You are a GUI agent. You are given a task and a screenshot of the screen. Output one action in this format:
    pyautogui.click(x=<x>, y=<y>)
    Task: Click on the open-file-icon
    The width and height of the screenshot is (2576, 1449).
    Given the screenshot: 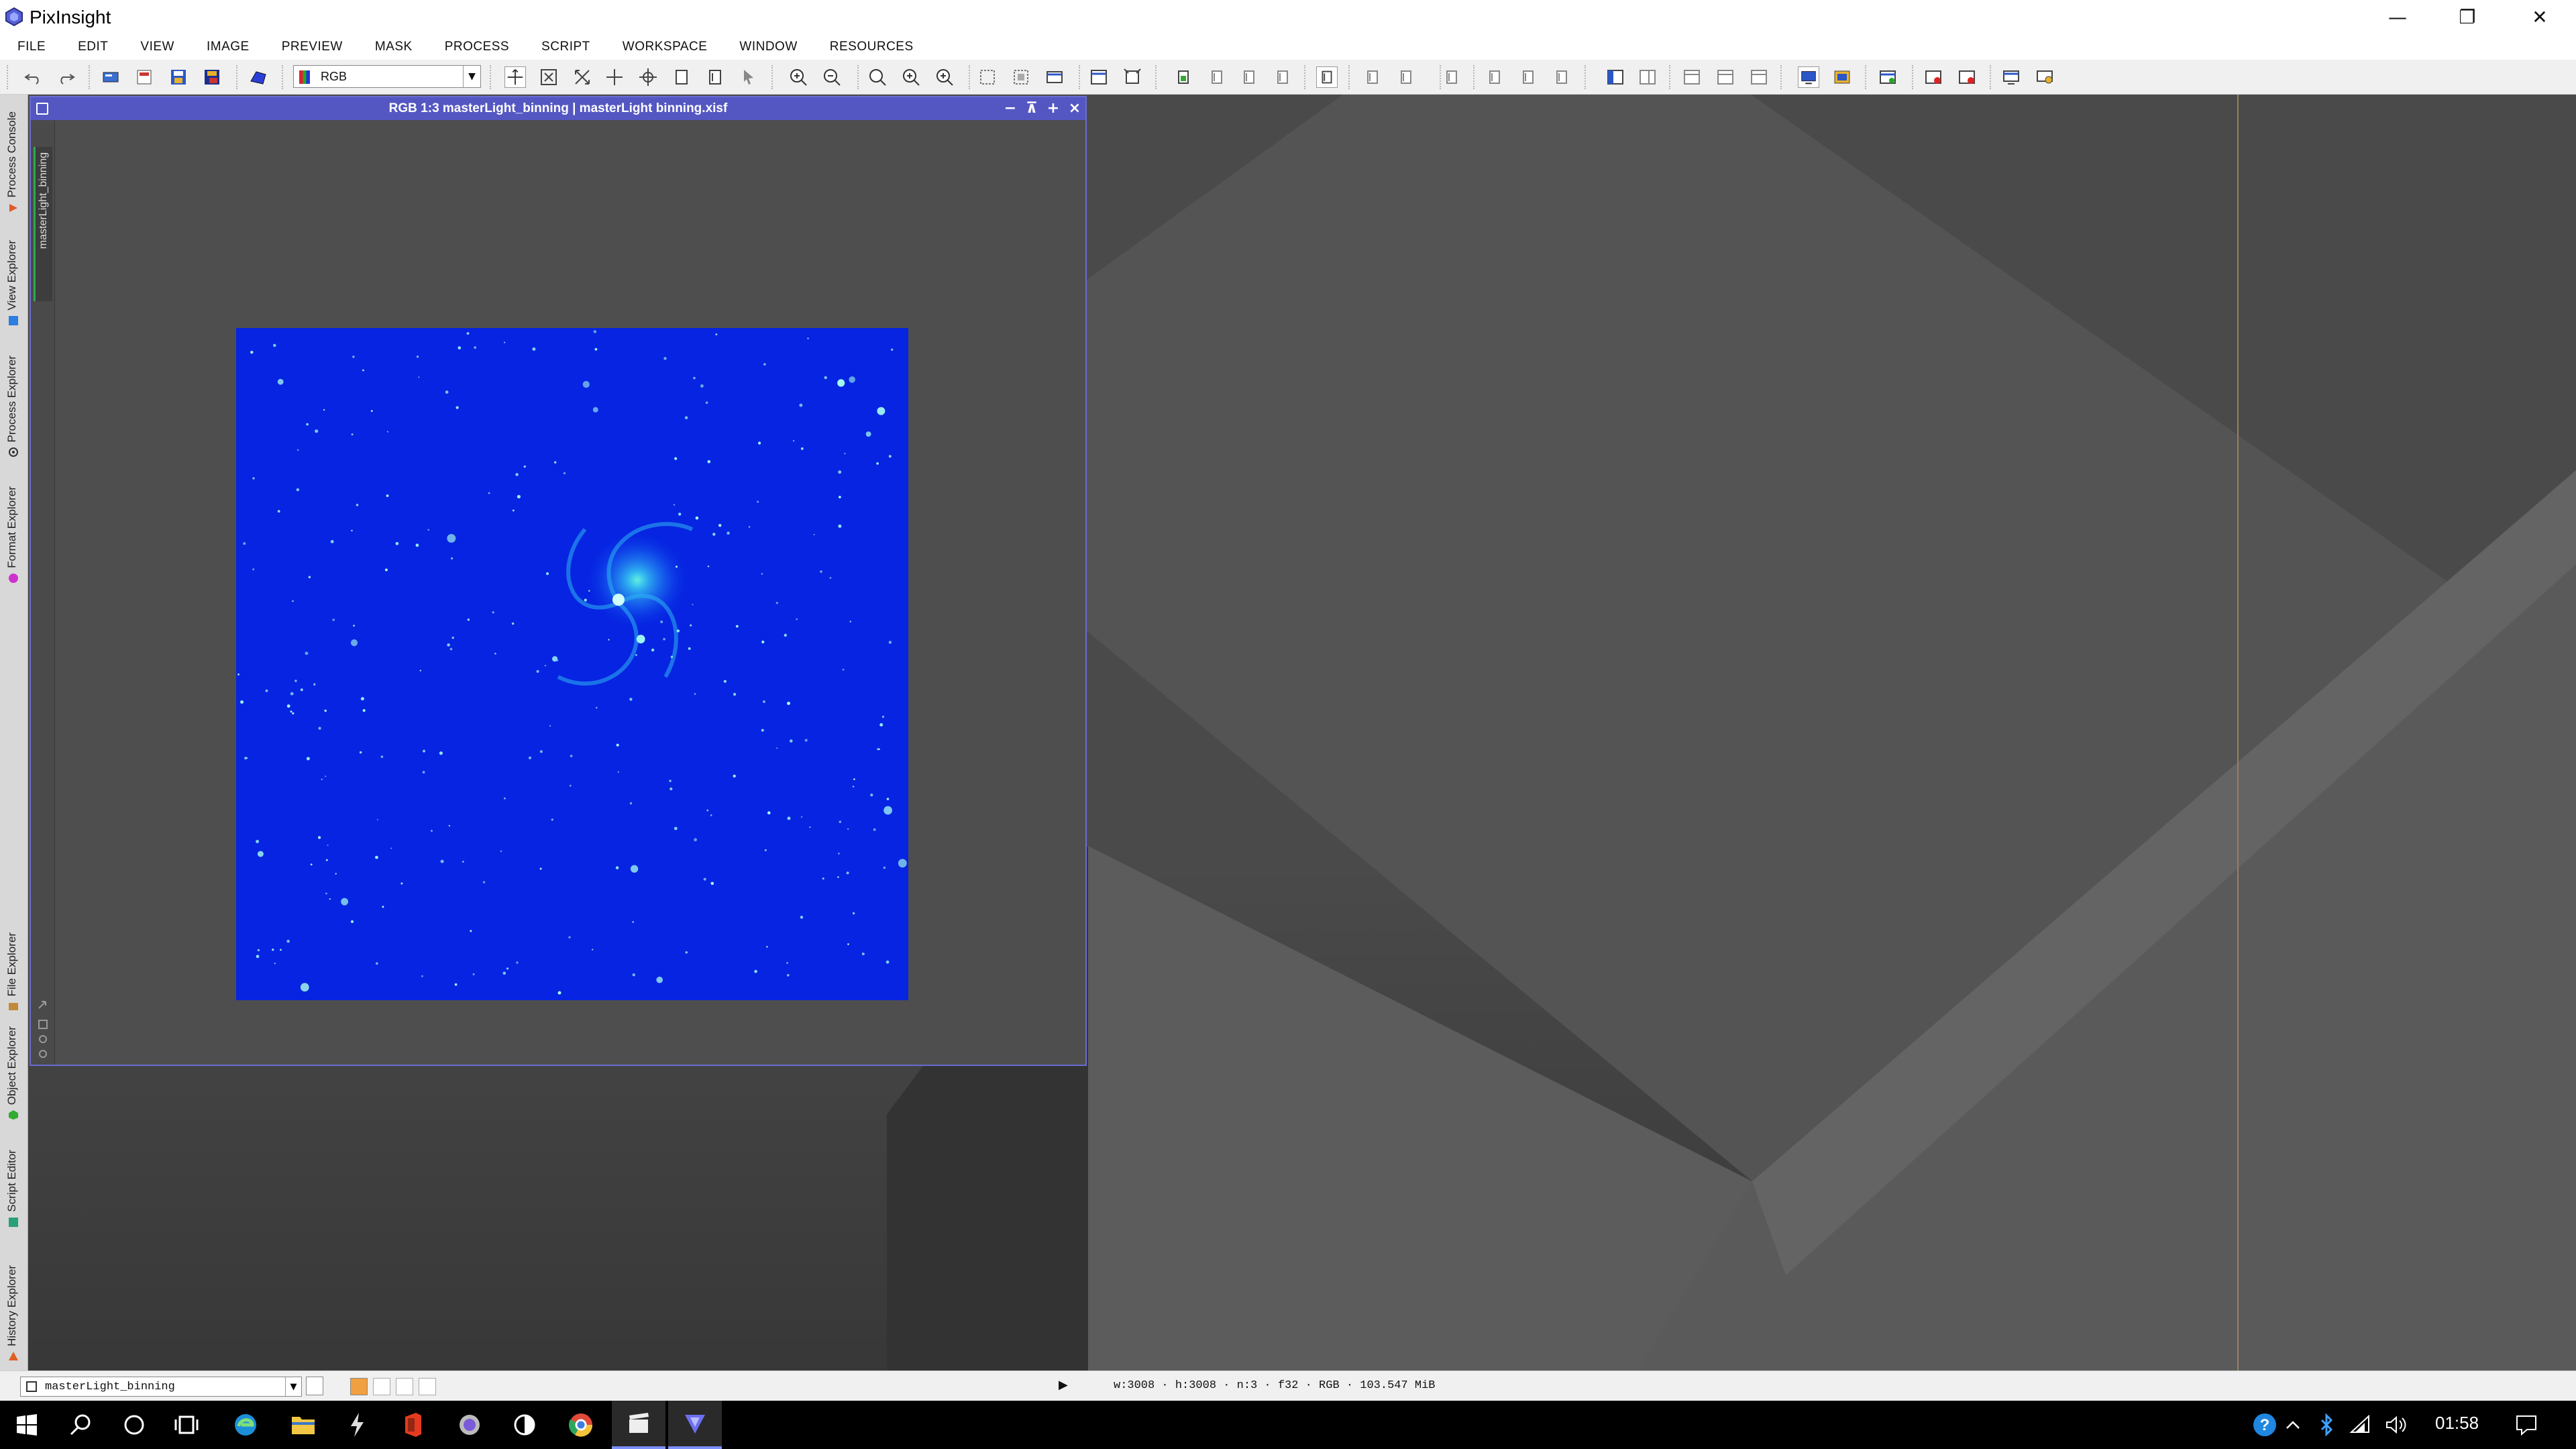 What is the action you would take?
    pyautogui.click(x=145, y=77)
    